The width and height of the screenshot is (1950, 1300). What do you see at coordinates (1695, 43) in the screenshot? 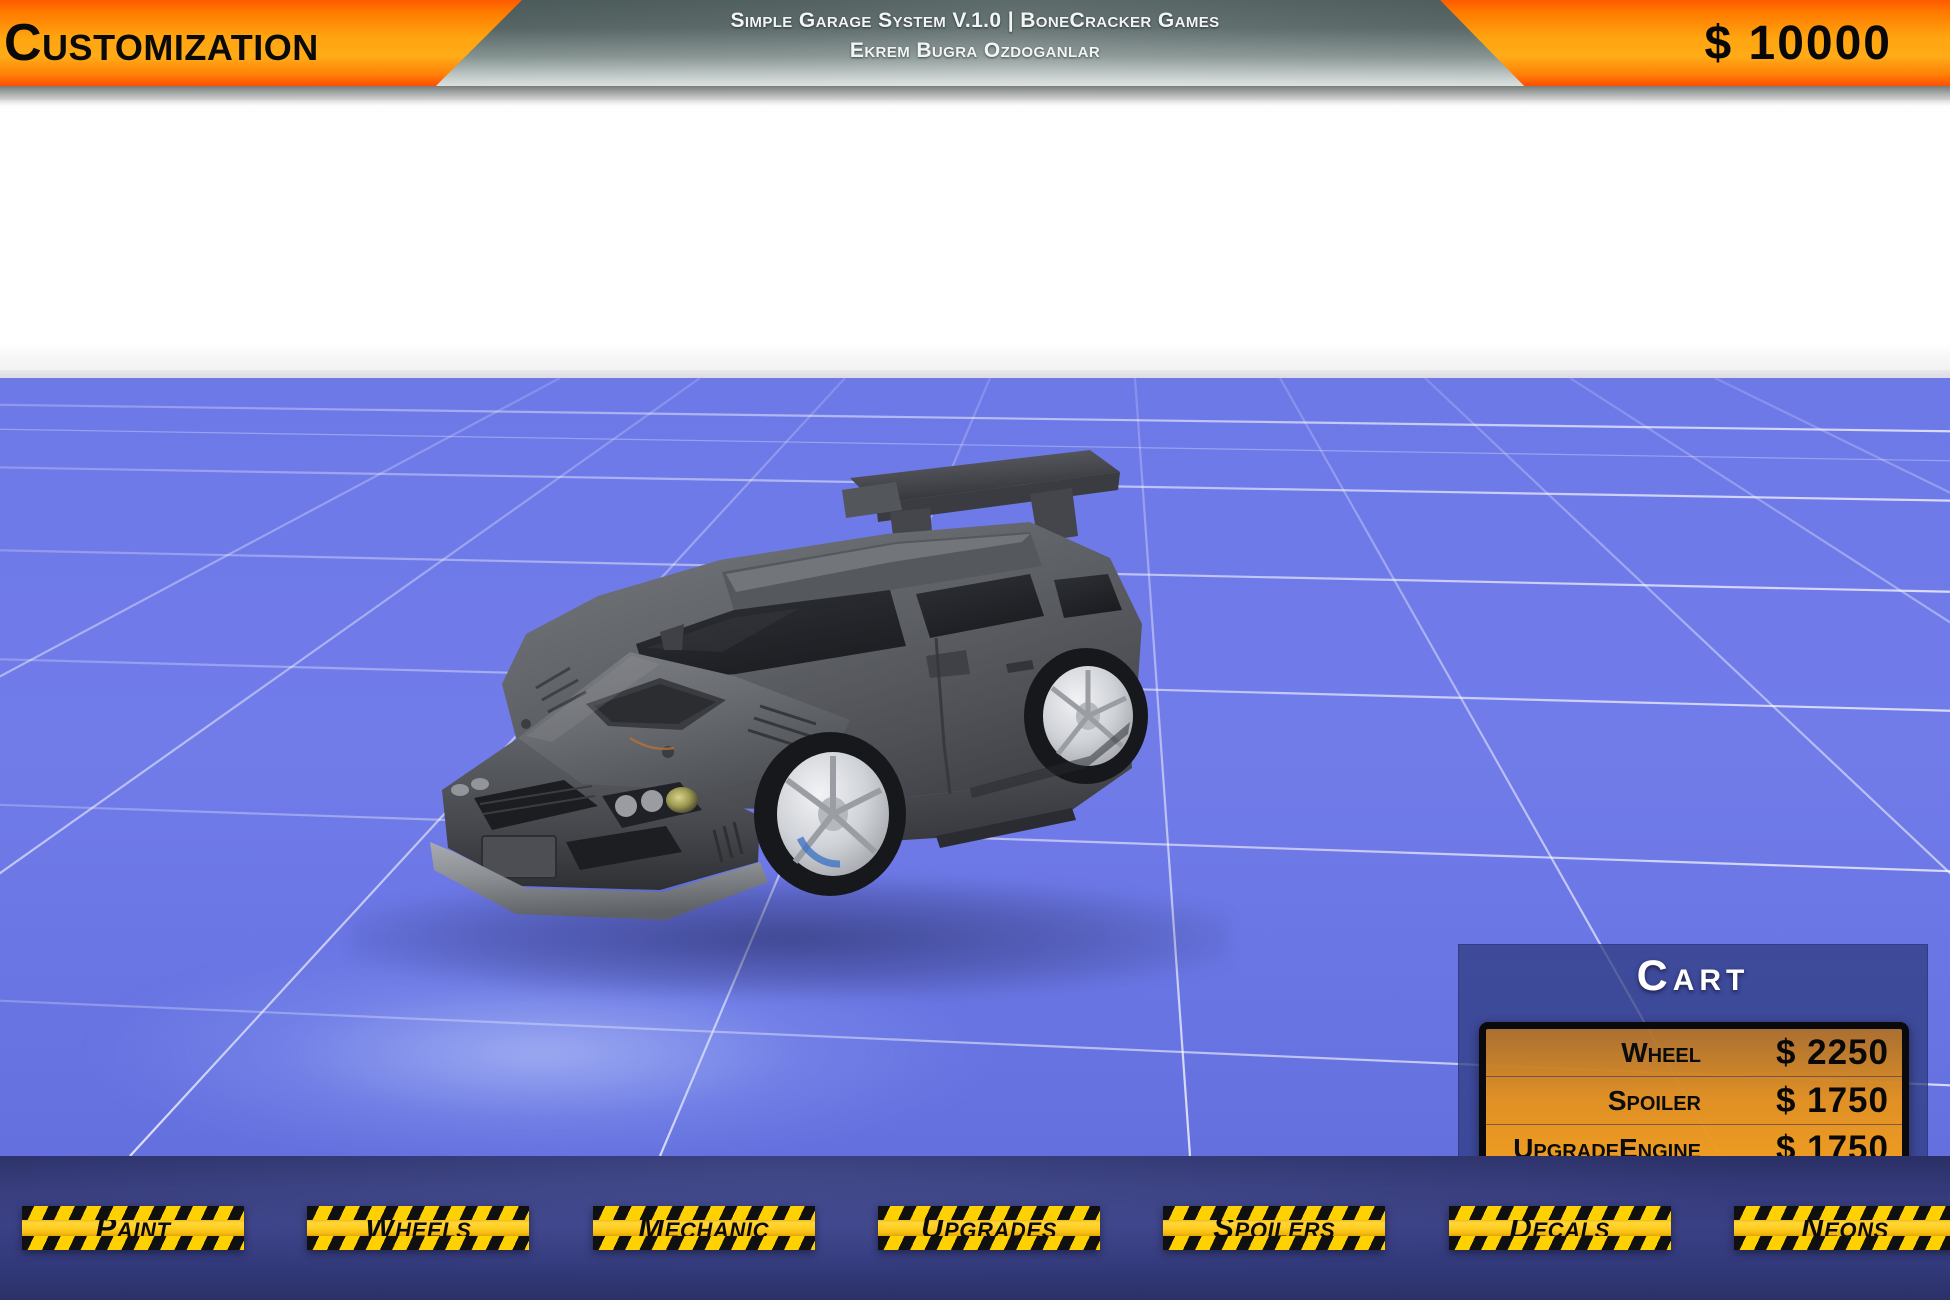
I see `money-banner: $ 10000` at bounding box center [1695, 43].